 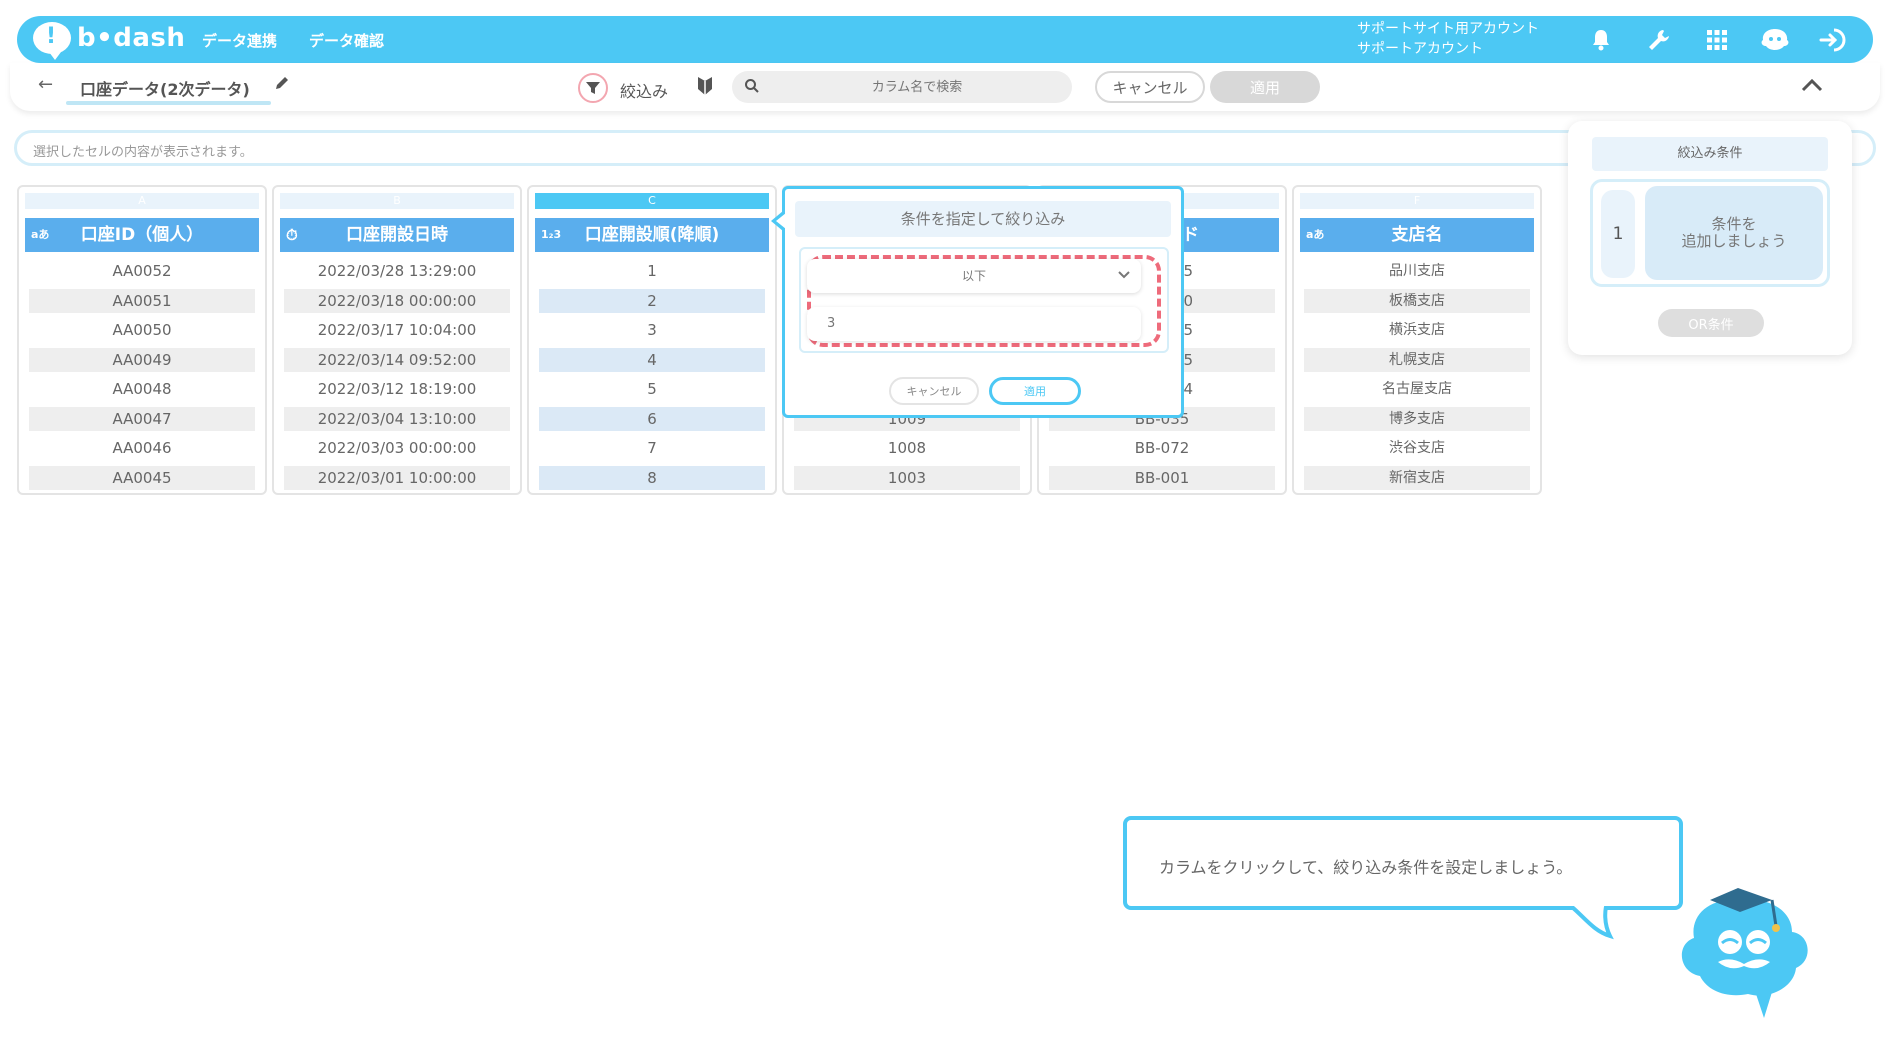 What do you see at coordinates (652, 271) in the screenshot?
I see `table-cell: 1` at bounding box center [652, 271].